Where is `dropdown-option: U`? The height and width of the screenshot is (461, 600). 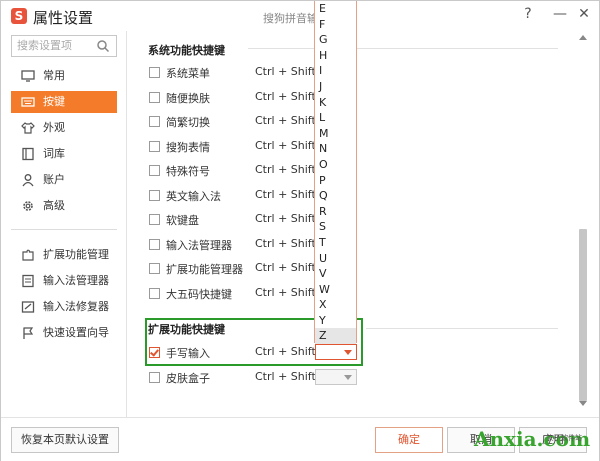
dropdown-option: U is located at coordinates (335, 259).